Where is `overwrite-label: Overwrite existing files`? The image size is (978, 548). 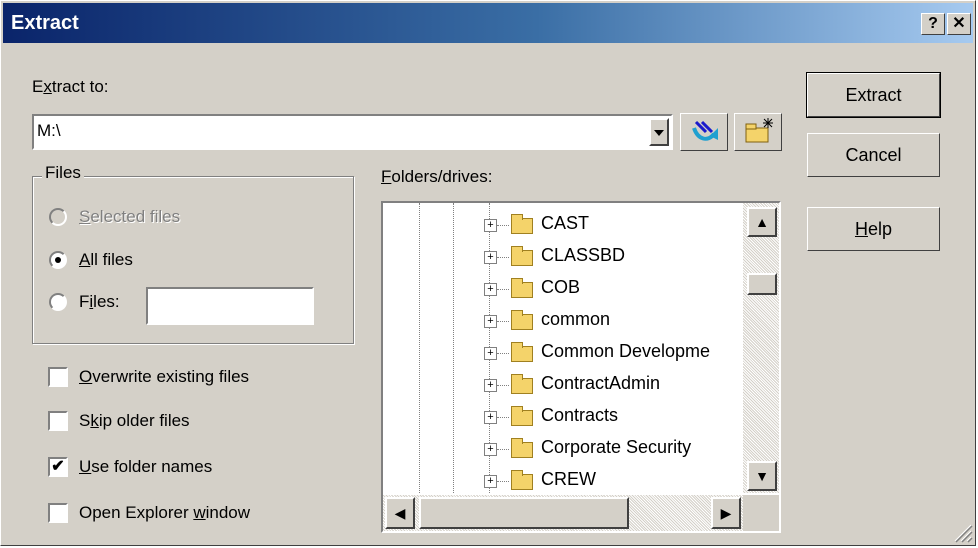 overwrite-label: Overwrite existing files is located at coordinates (164, 376).